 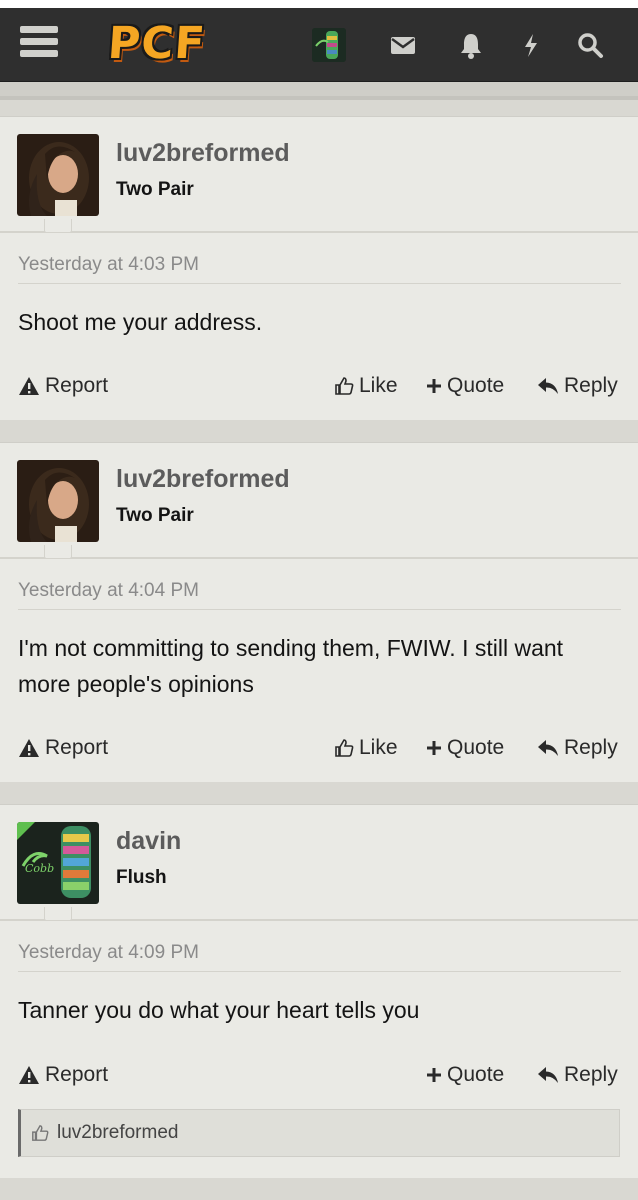 I want to click on post-date: Yesterday at 4:03 PM, so click(x=108, y=265).